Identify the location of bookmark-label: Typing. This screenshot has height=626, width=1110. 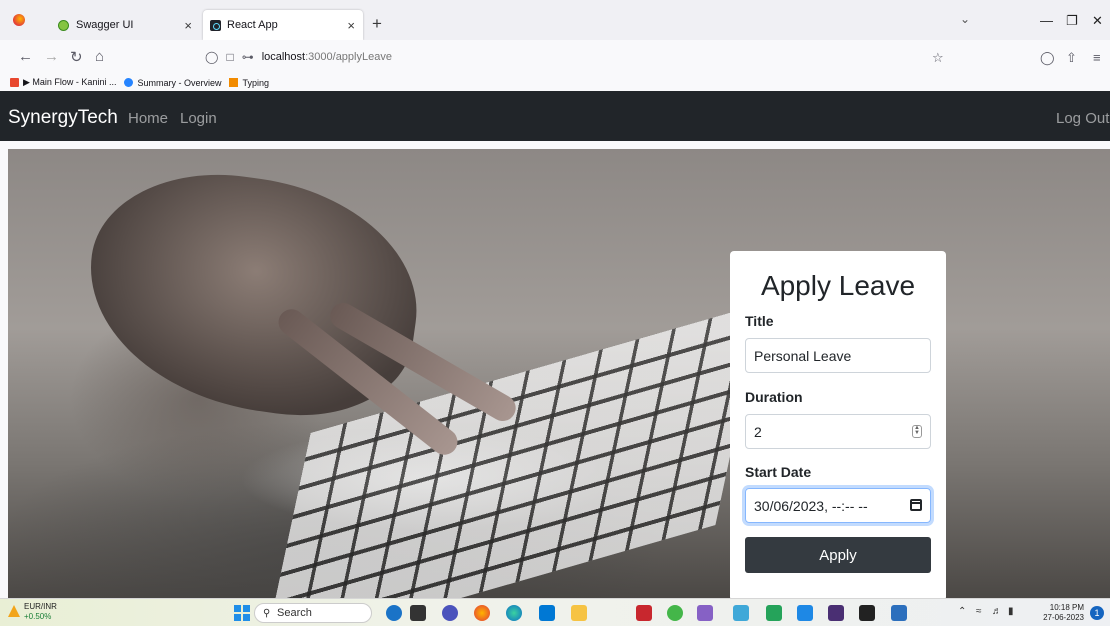
(255, 82).